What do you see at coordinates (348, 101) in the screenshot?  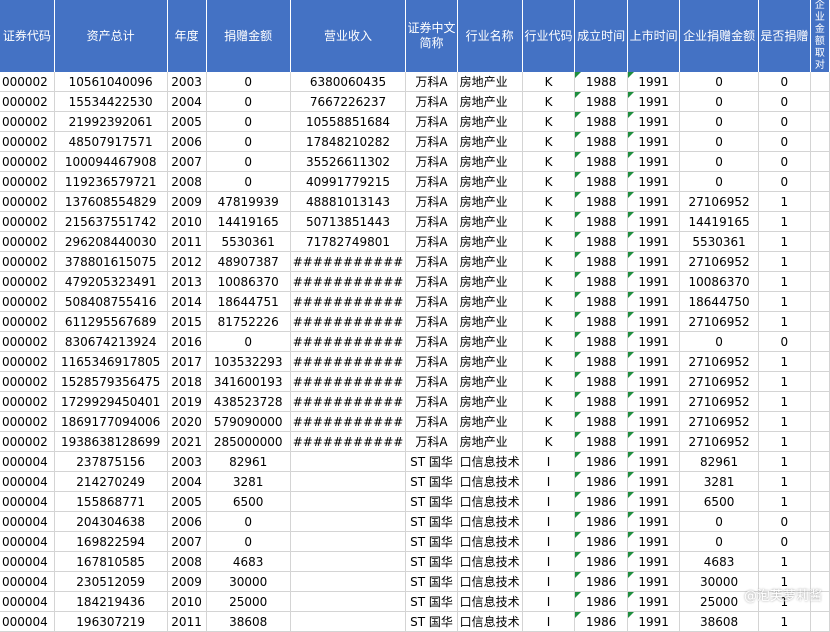 I see `cell-revenue: 7667226237` at bounding box center [348, 101].